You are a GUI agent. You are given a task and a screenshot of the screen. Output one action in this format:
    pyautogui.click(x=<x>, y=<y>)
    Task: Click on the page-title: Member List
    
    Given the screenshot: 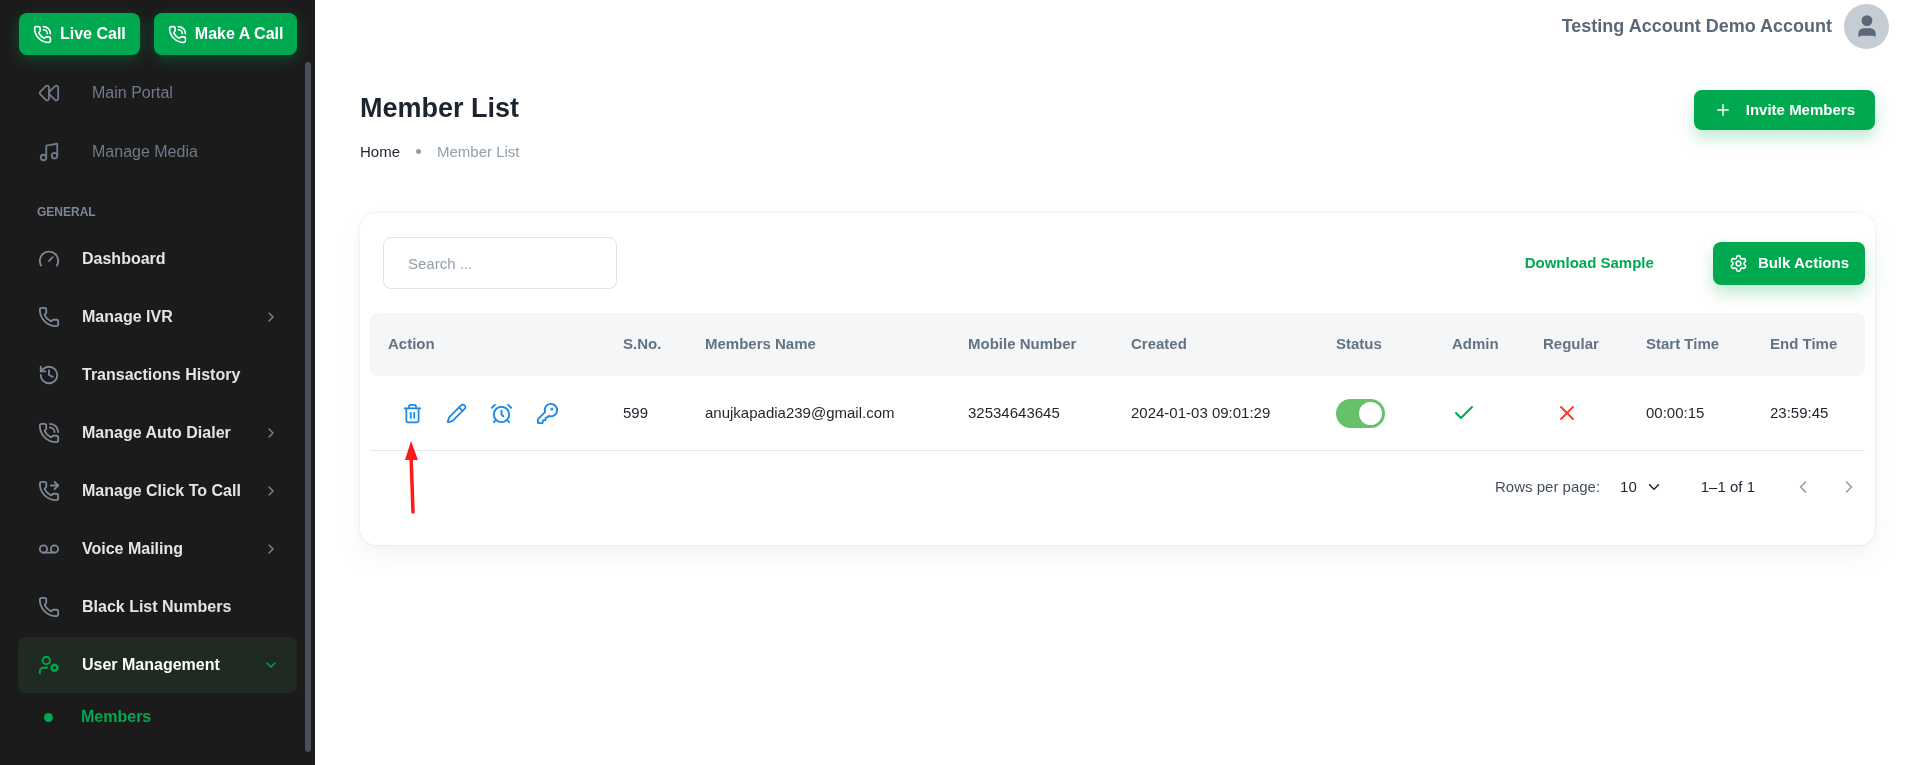 What is the action you would take?
    pyautogui.click(x=440, y=108)
    